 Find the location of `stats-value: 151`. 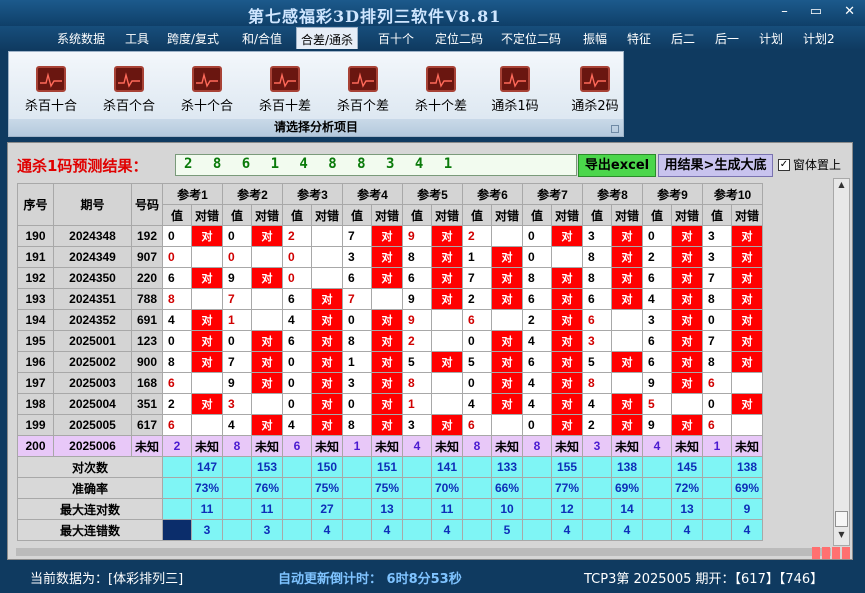

stats-value: 151 is located at coordinates (387, 467).